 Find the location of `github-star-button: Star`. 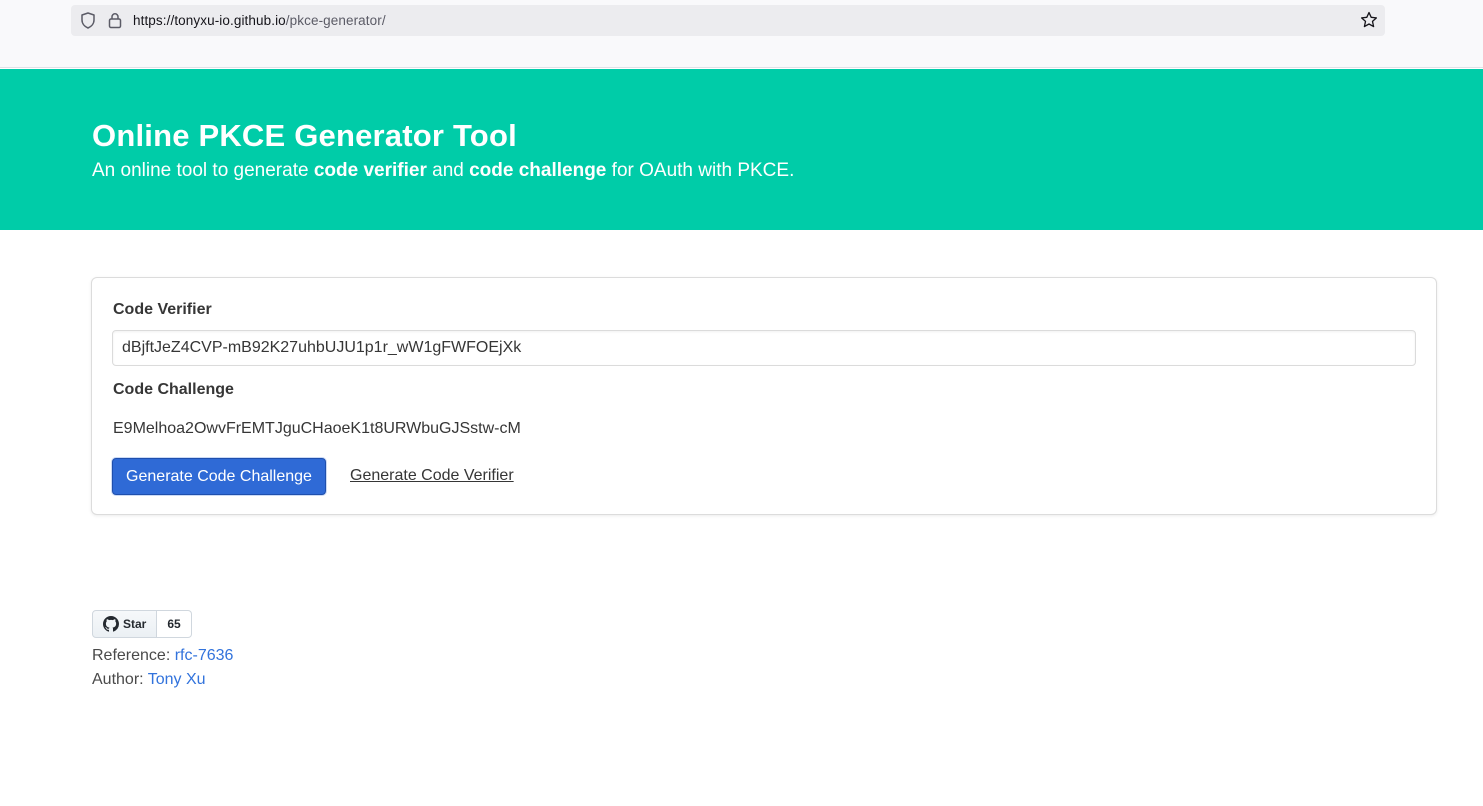

github-star-button: Star is located at coordinates (125, 624).